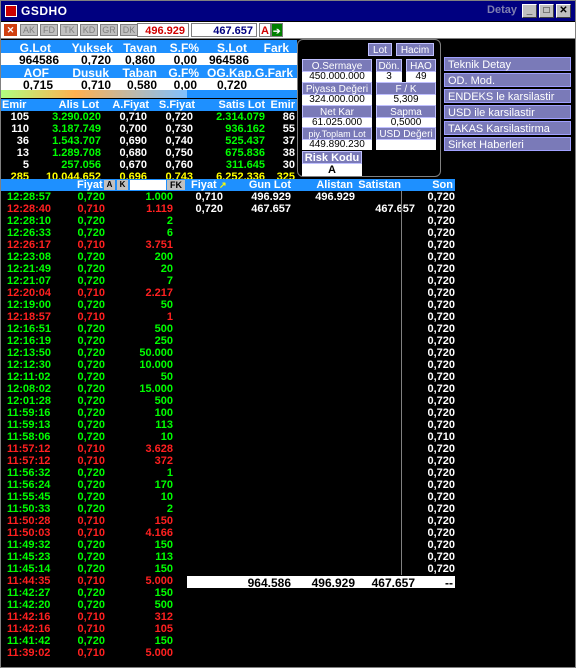  What do you see at coordinates (507, 96) in the screenshot?
I see `sidebar-item: ENDEKS le karsilastir` at bounding box center [507, 96].